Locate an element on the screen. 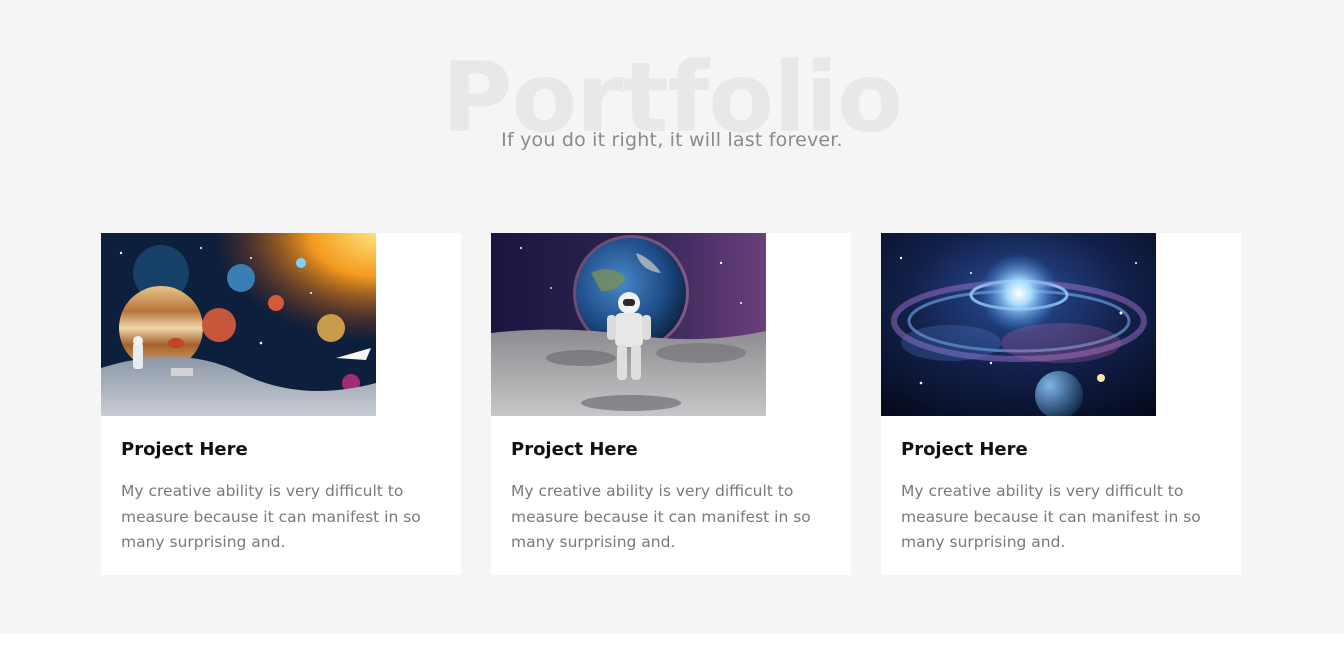  project-image-astronaut is located at coordinates (628, 324).